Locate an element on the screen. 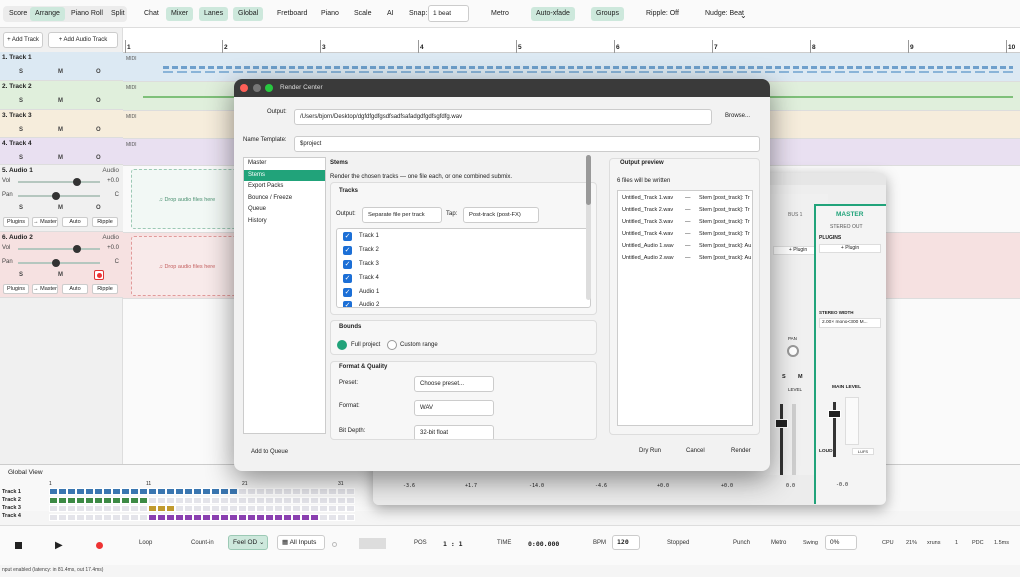 This screenshot has height=577, width=1020. render-button: Render is located at coordinates (741, 451).